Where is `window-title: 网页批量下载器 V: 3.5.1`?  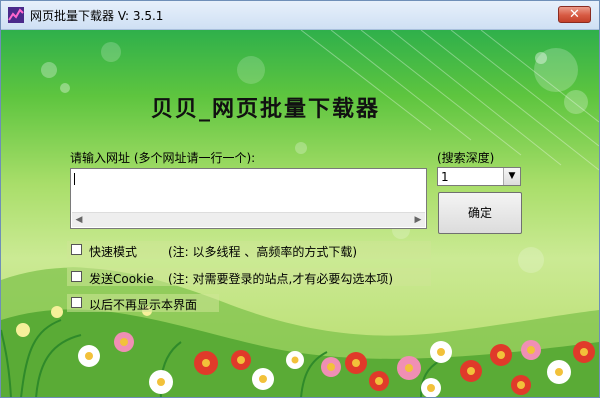
window-title: 网页批量下载器 V: 3.5.1 is located at coordinates (97, 16).